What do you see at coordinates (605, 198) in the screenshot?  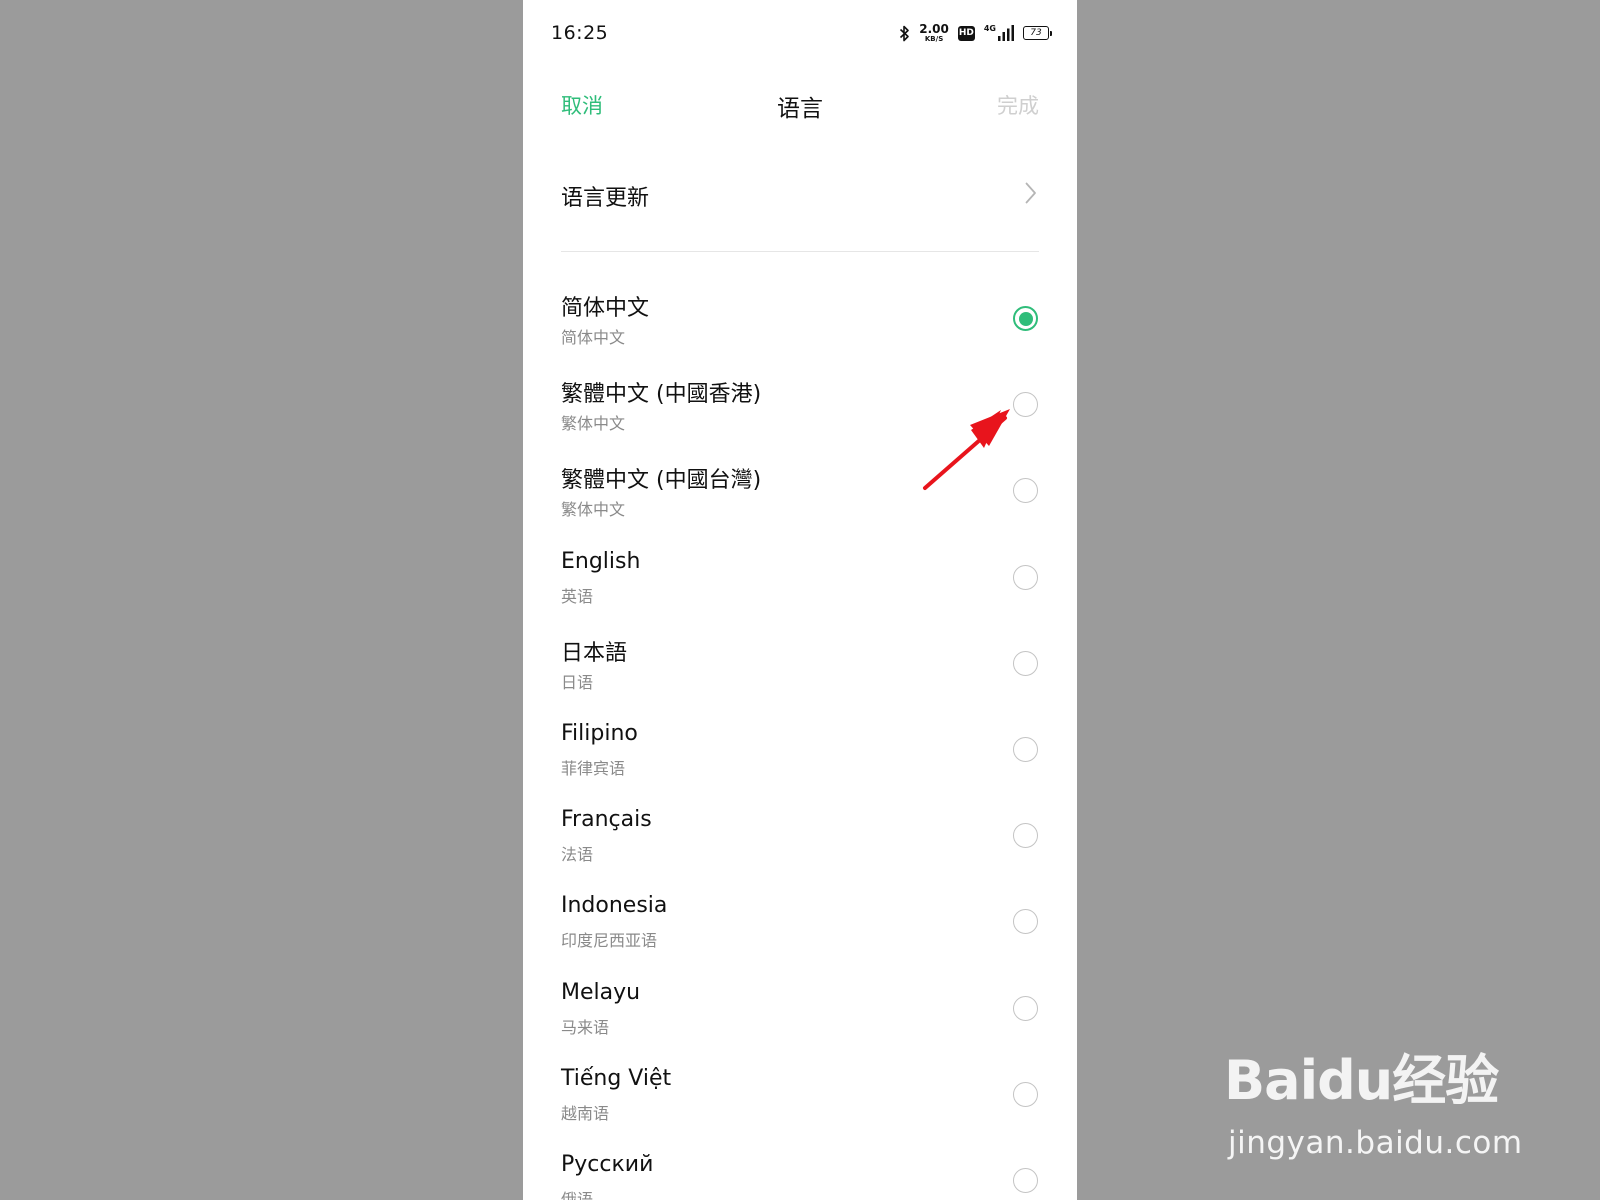 I see `language-update-label: 语言更新` at bounding box center [605, 198].